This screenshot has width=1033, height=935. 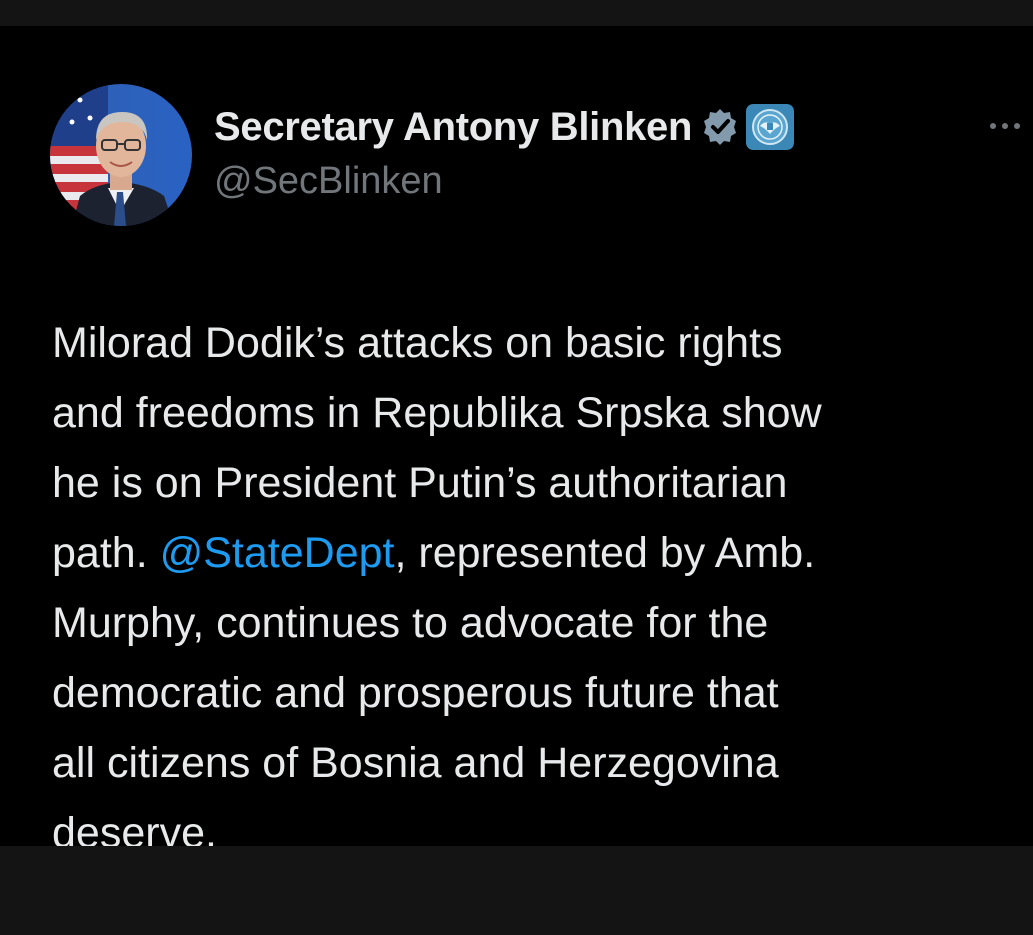 I want to click on tweet-text-line: Milorad Dodik’s attacks on basic rights, so click(x=417, y=343).